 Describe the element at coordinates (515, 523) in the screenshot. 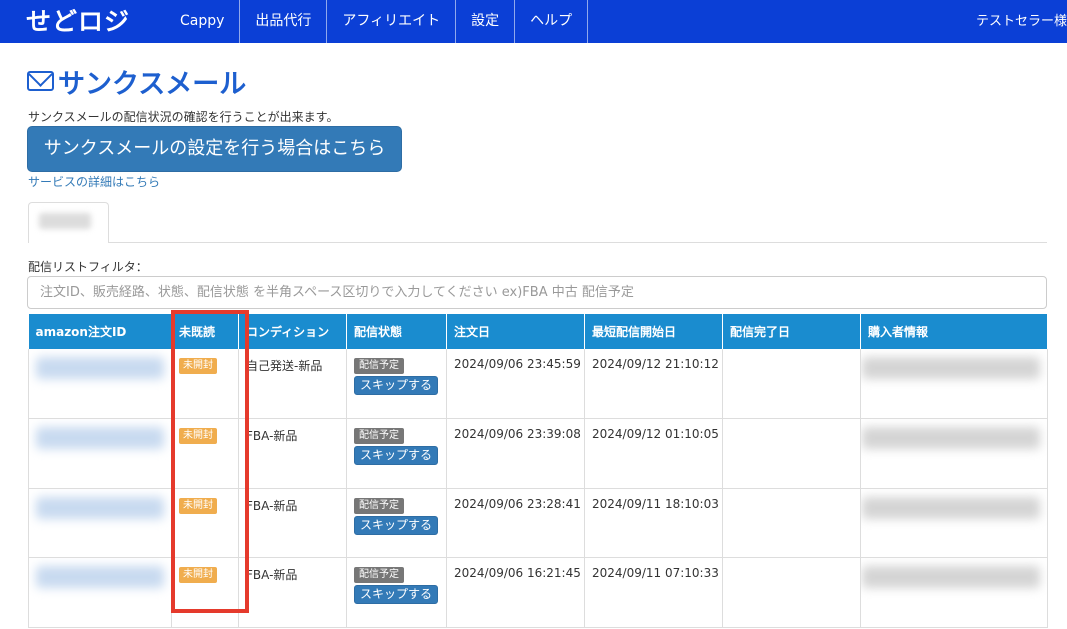

I see `order-date-cell: 2024/09/06 23:28:41` at that location.